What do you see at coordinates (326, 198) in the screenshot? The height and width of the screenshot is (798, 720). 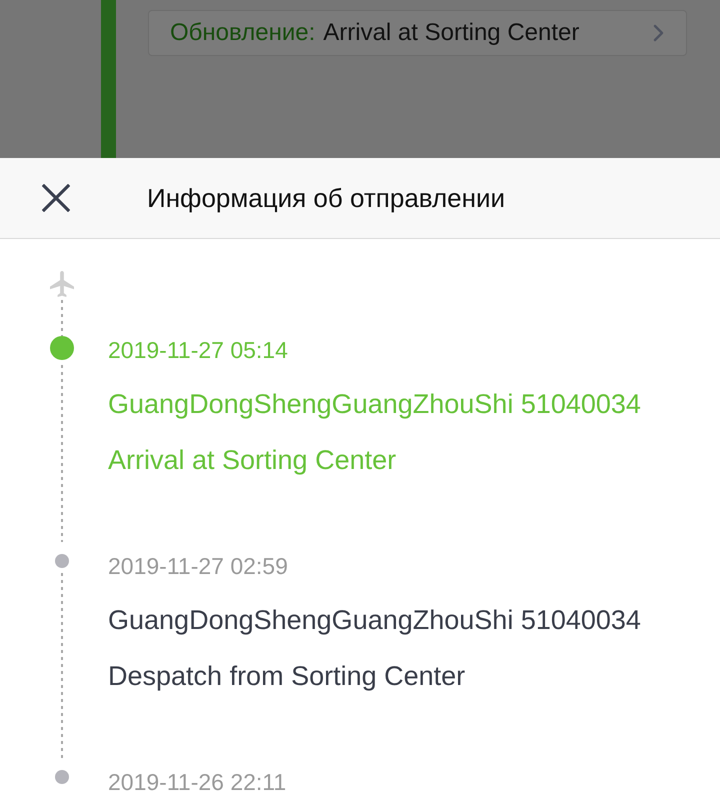 I see `sheet-title: Информация об отправлении` at bounding box center [326, 198].